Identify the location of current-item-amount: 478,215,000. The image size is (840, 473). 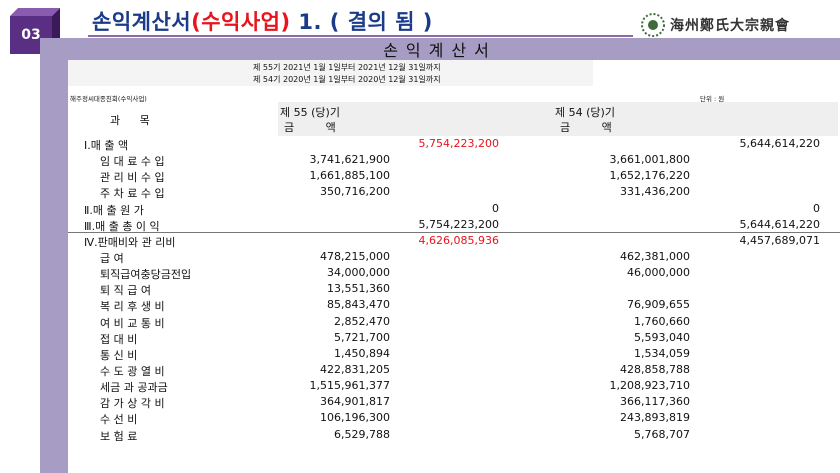
(355, 256).